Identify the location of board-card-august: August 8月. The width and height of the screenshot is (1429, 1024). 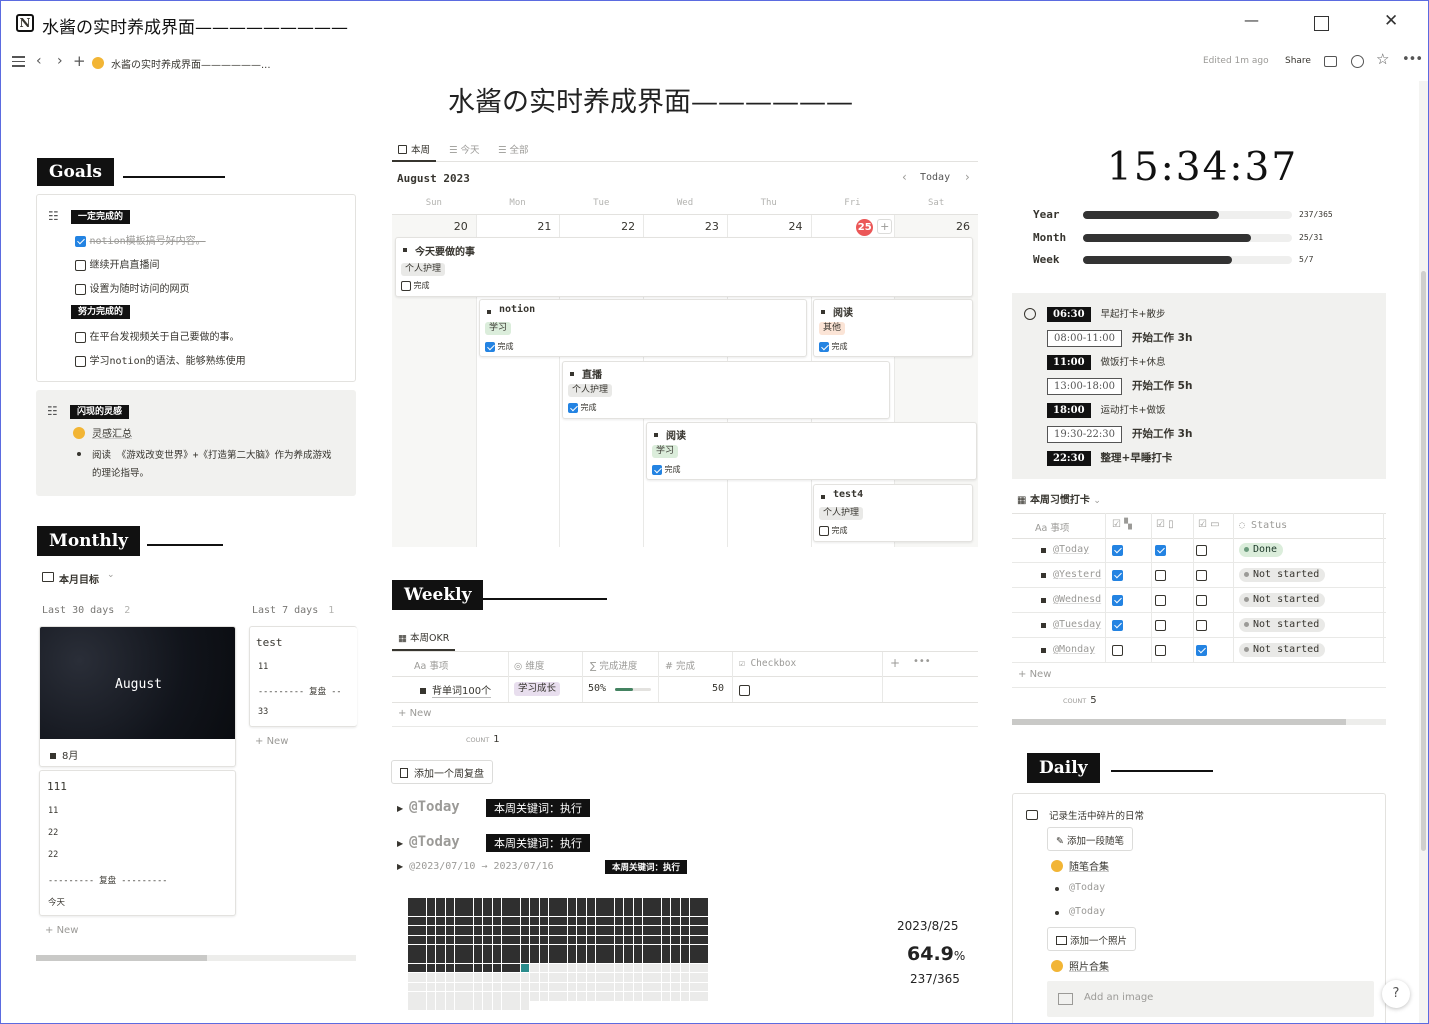
(137, 696).